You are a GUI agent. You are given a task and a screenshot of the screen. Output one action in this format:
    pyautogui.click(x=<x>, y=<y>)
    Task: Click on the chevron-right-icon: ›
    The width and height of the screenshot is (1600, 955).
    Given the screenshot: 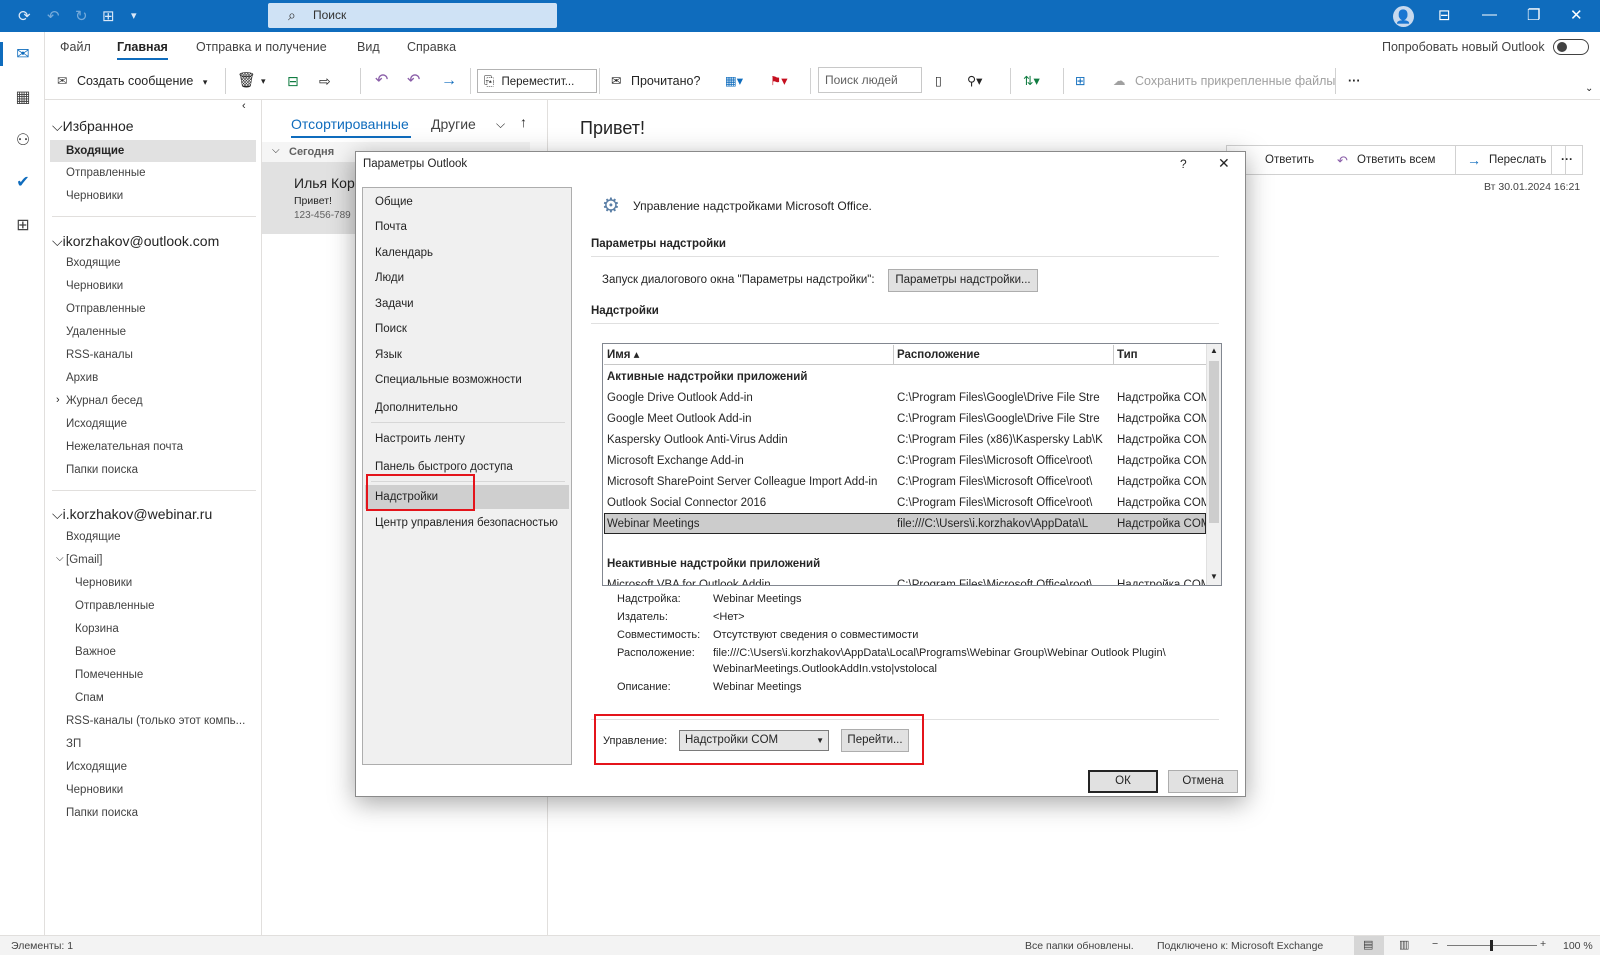 What is the action you would take?
    pyautogui.click(x=58, y=400)
    